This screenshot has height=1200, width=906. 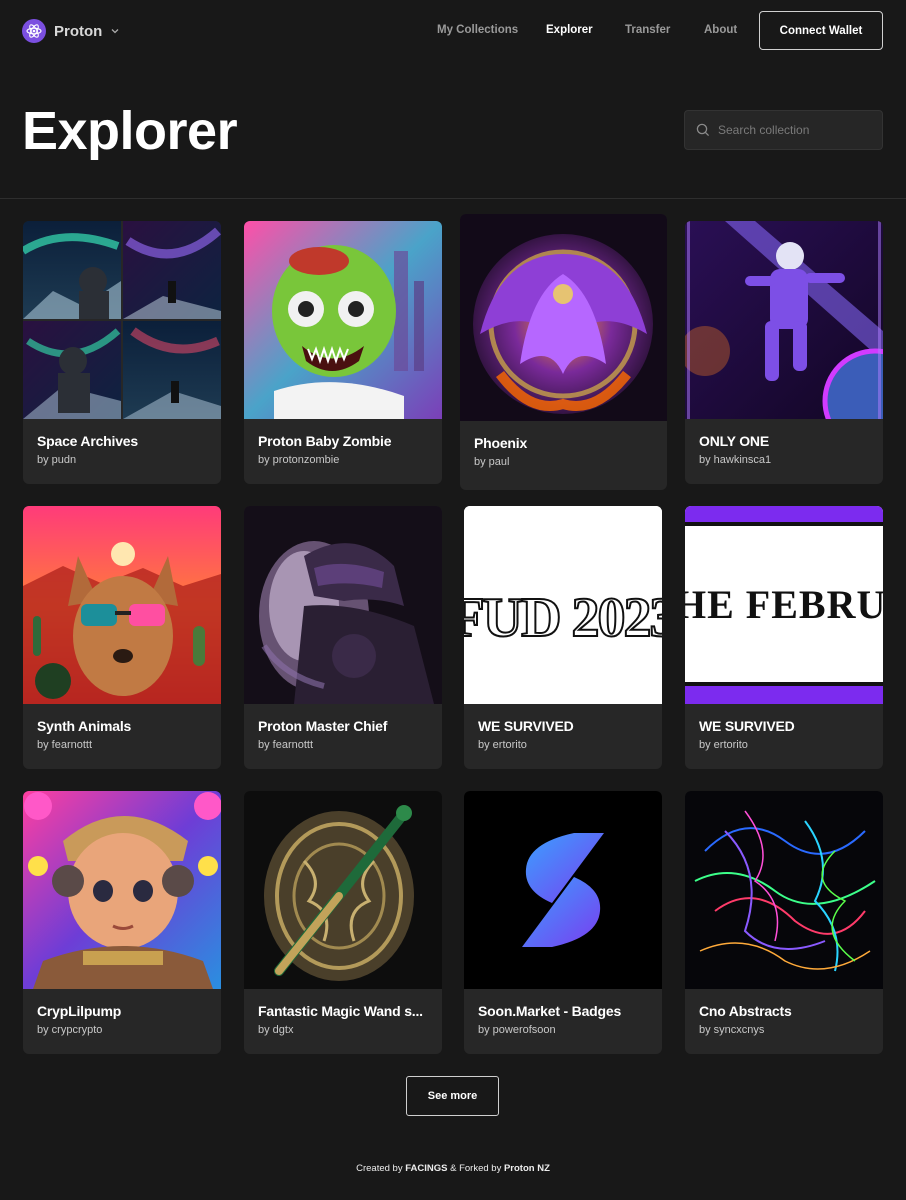 What do you see at coordinates (563, 618) in the screenshot?
I see `image-text: FUD 2023` at bounding box center [563, 618].